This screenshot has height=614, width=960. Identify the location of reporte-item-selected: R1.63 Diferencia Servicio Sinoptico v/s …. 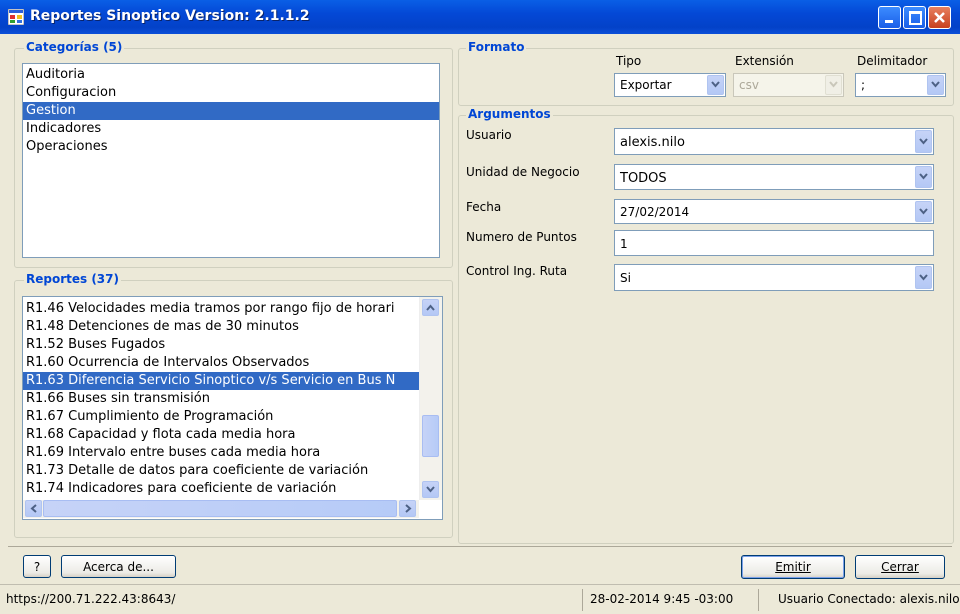
(221, 381).